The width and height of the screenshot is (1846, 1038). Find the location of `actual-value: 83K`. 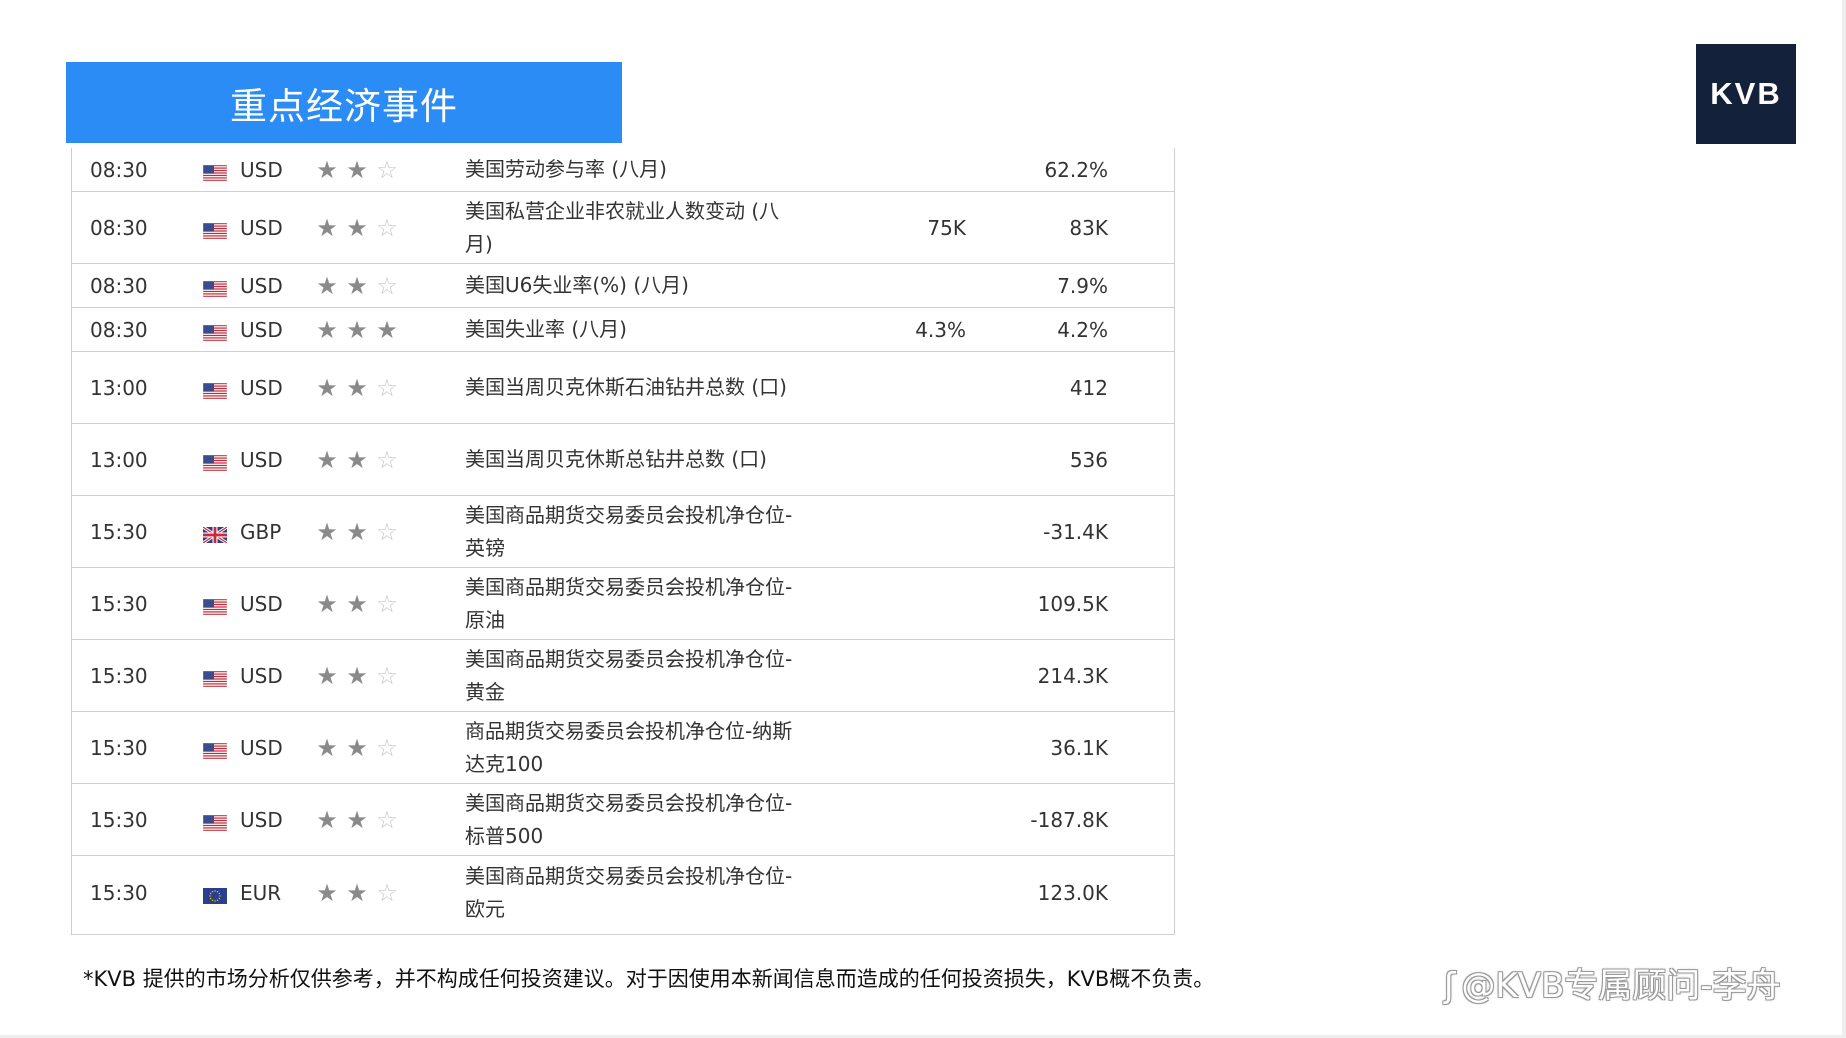

actual-value: 83K is located at coordinates (1088, 227).